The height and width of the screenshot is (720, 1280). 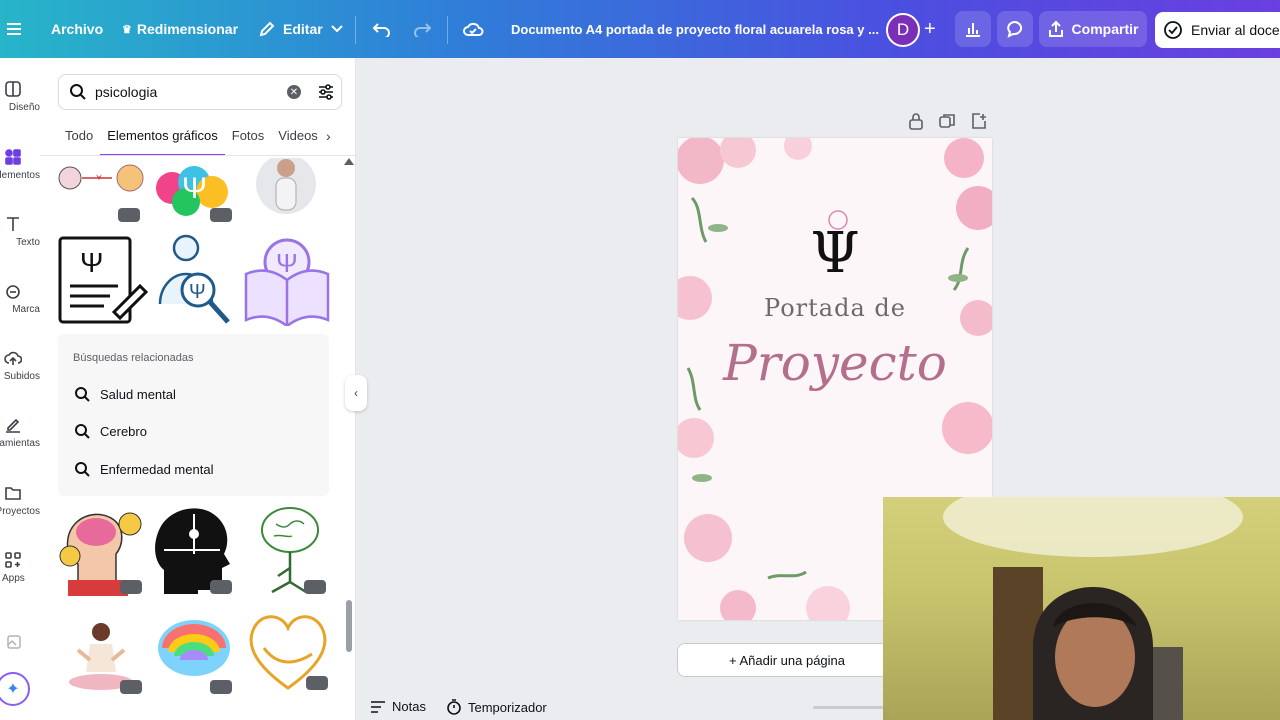 I want to click on graphic-rainbow-brain, so click(x=194, y=653).